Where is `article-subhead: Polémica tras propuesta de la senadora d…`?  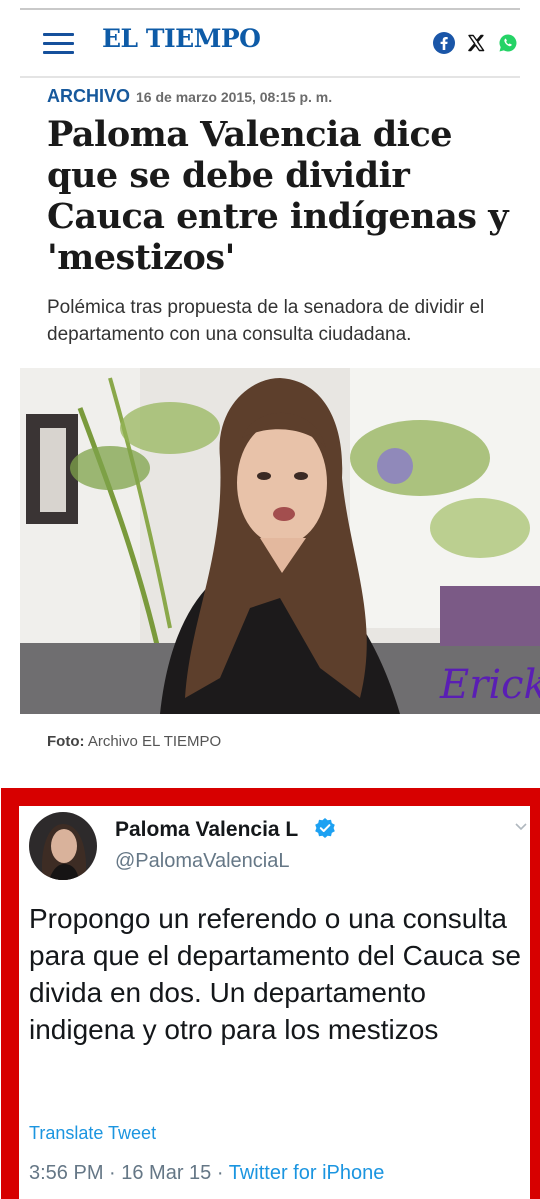 article-subhead: Polémica tras propuesta de la senadora d… is located at coordinates (266, 321).